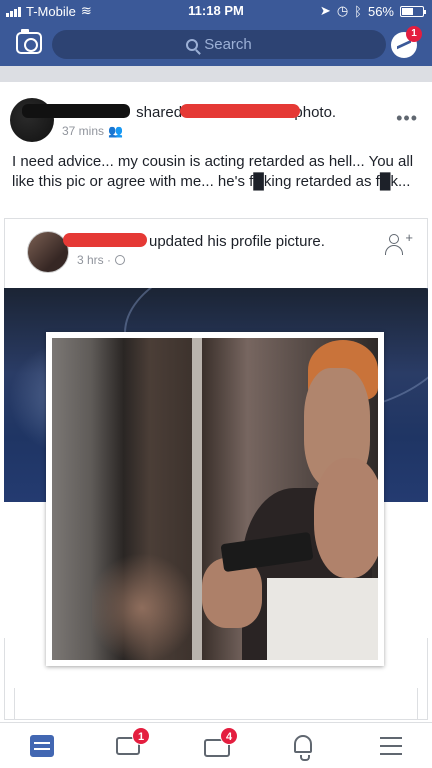  Describe the element at coordinates (325, 10) in the screenshot. I see `location-icon: ➤` at that location.